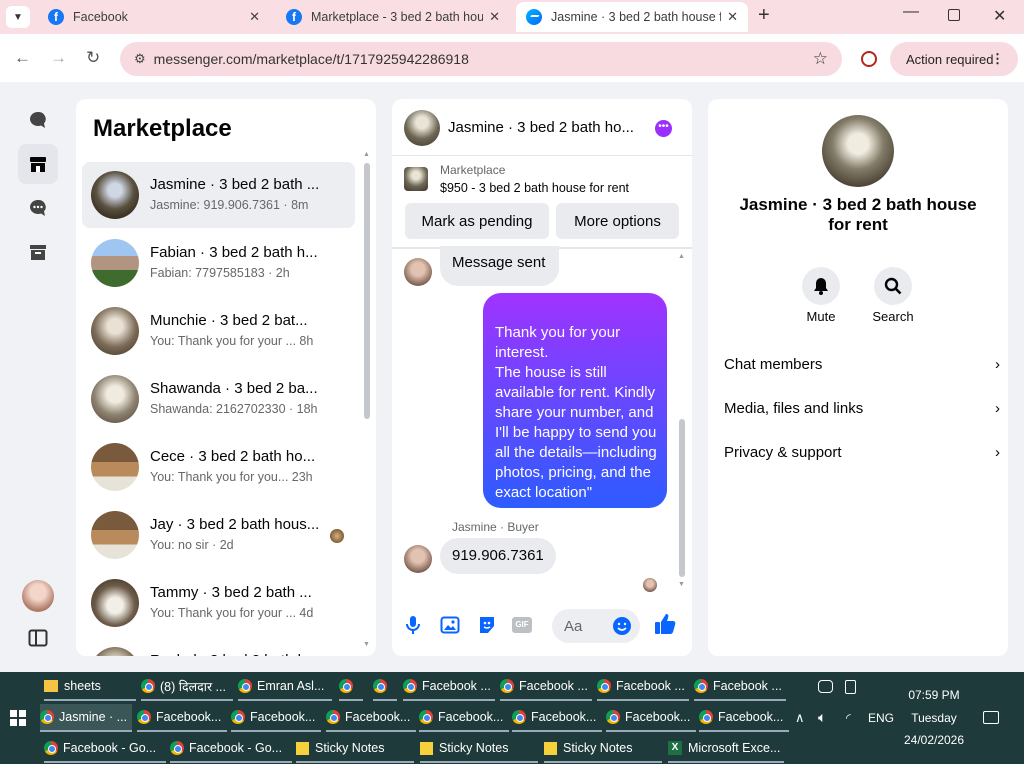  I want to click on like-button, so click(665, 626).